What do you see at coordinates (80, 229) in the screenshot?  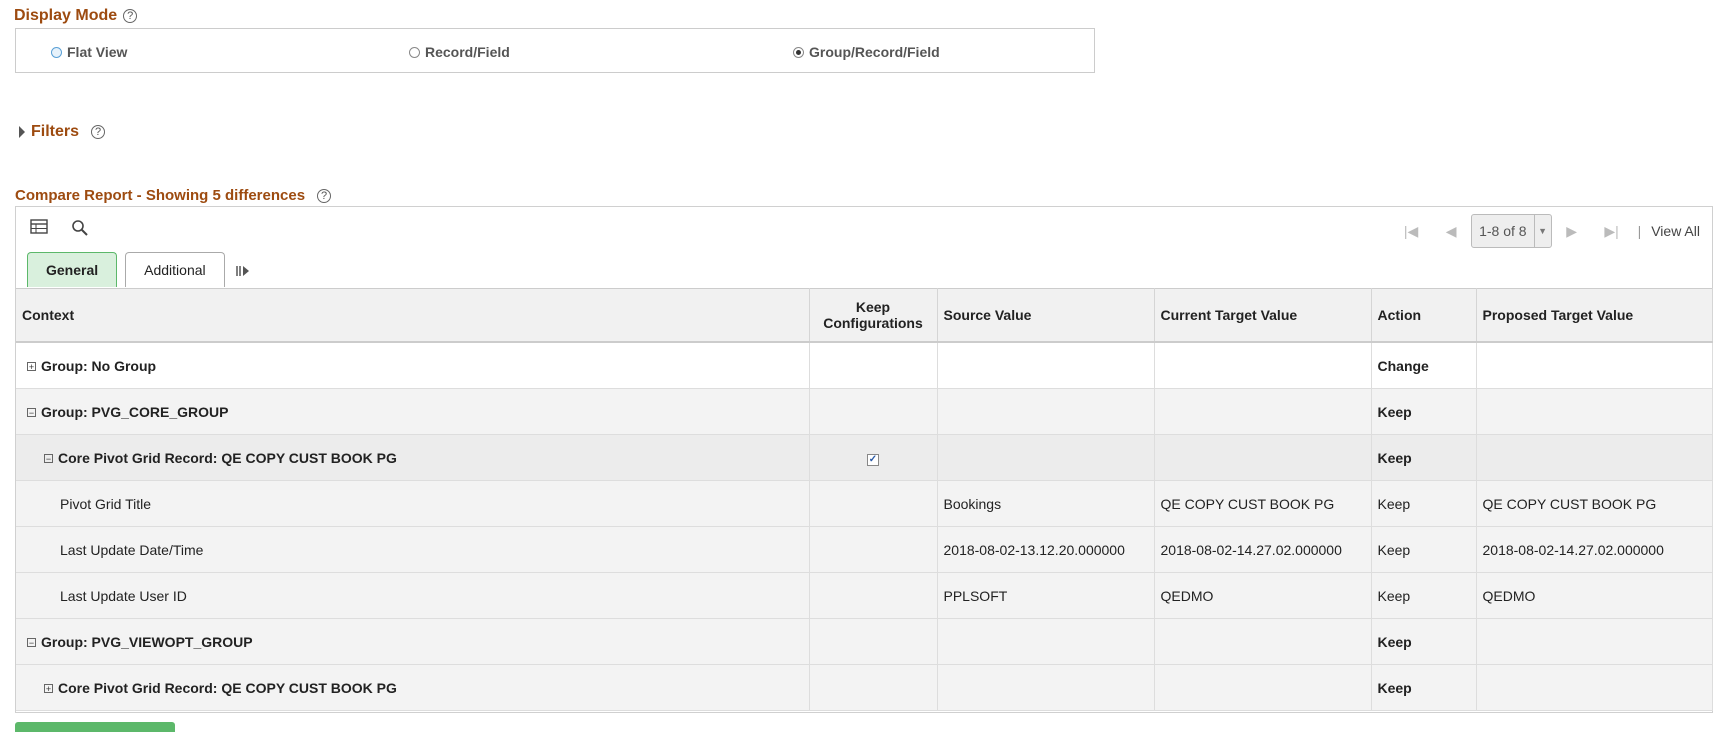 I see `search-icon` at bounding box center [80, 229].